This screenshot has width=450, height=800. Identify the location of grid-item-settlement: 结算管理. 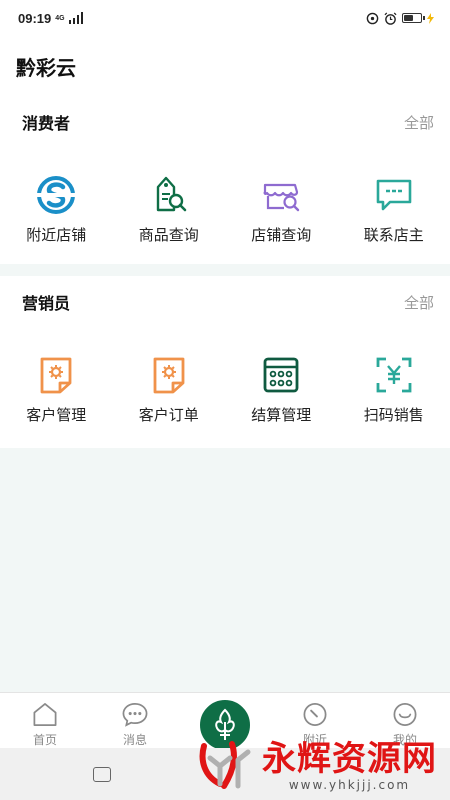
(281, 389).